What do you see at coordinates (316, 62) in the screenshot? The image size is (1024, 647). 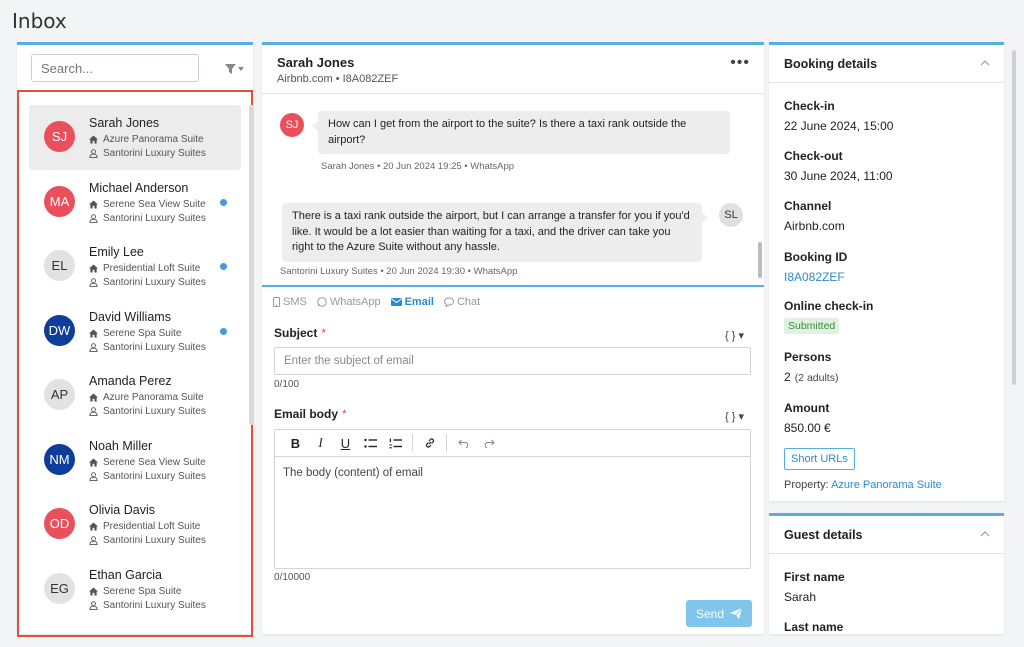 I see `conversation-guest-name: Sarah Jones` at bounding box center [316, 62].